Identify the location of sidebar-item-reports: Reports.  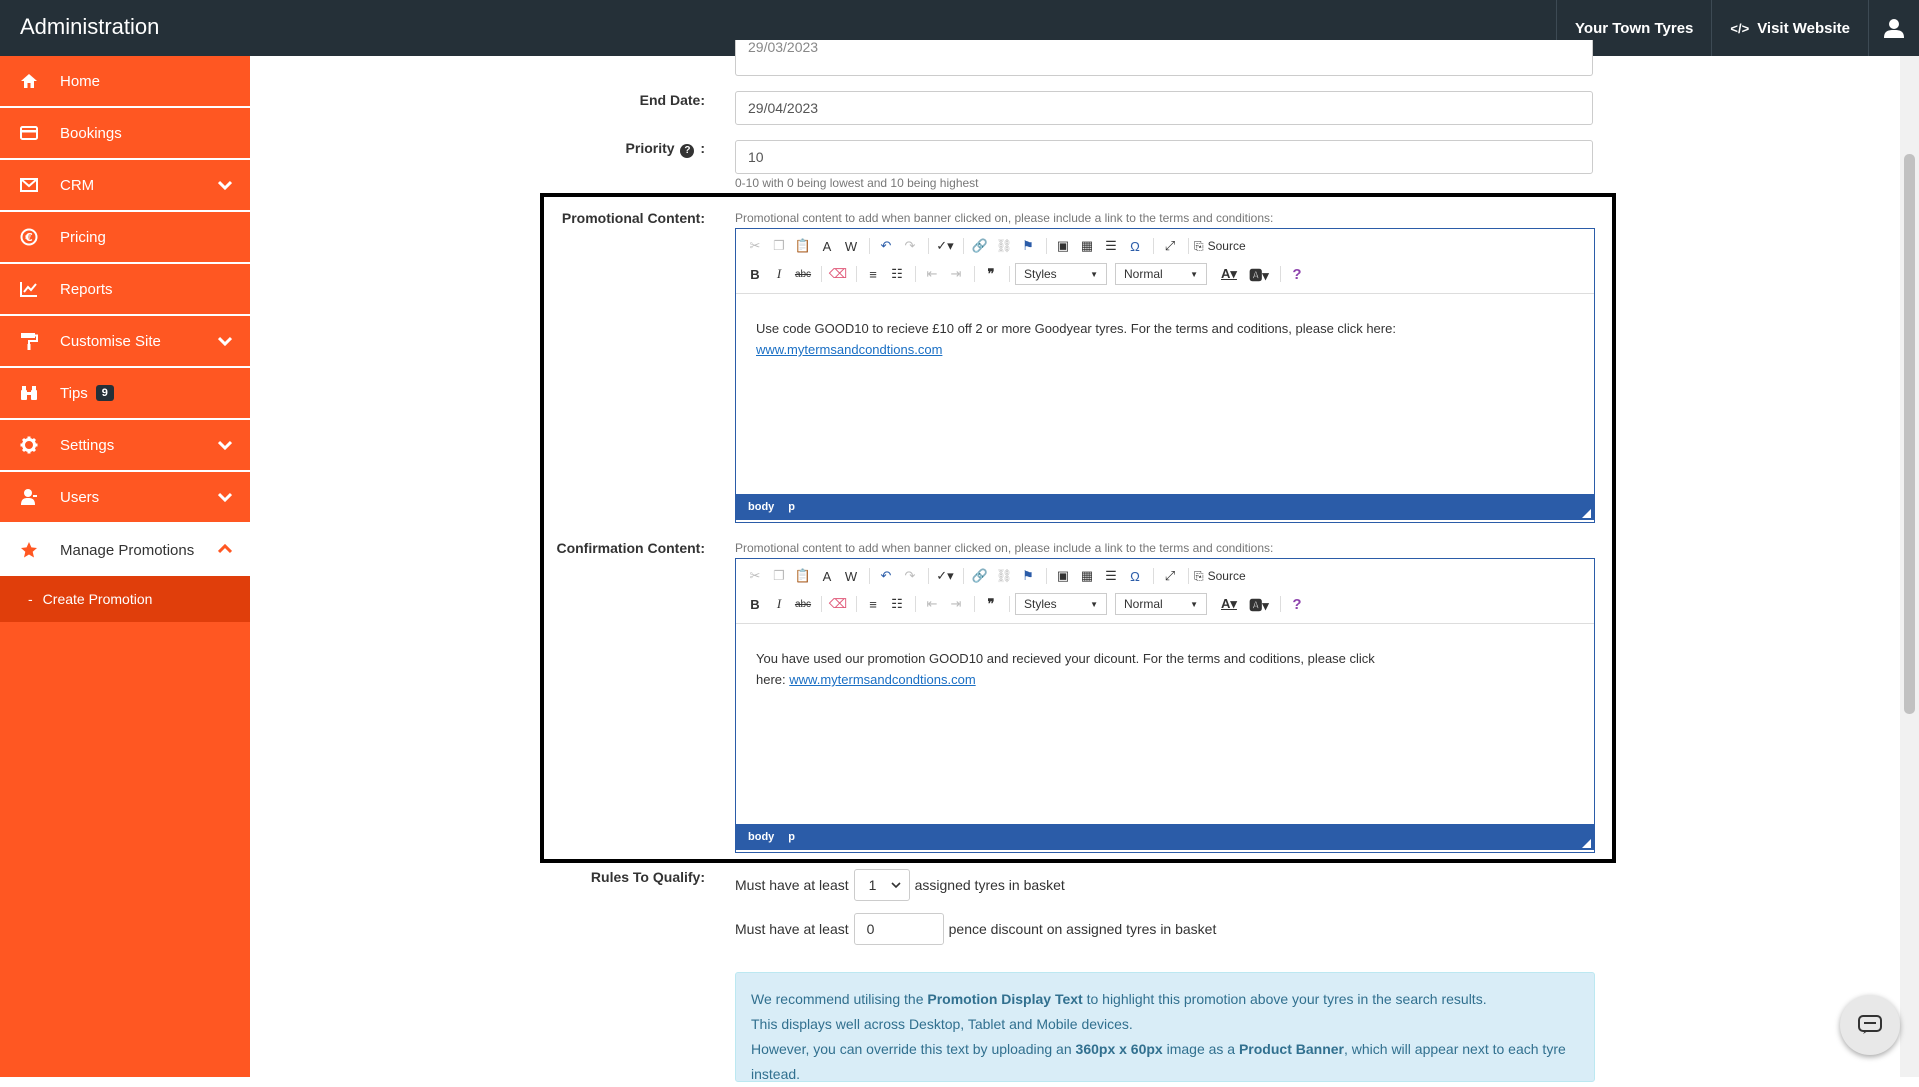
(125, 290).